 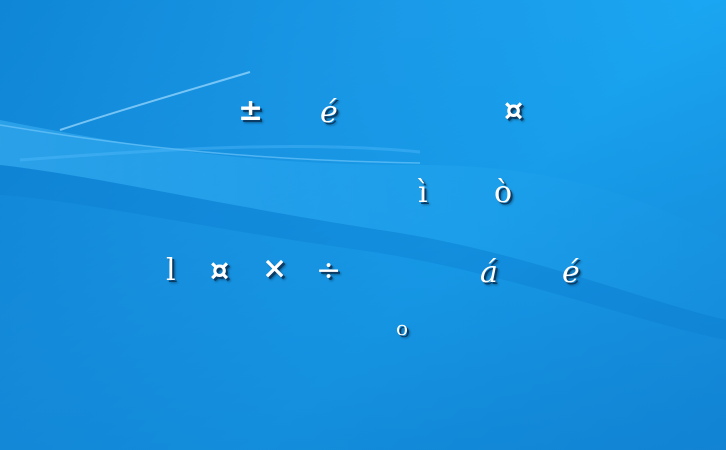 I want to click on desktop-glyph-i-grave: ì, so click(x=423, y=192).